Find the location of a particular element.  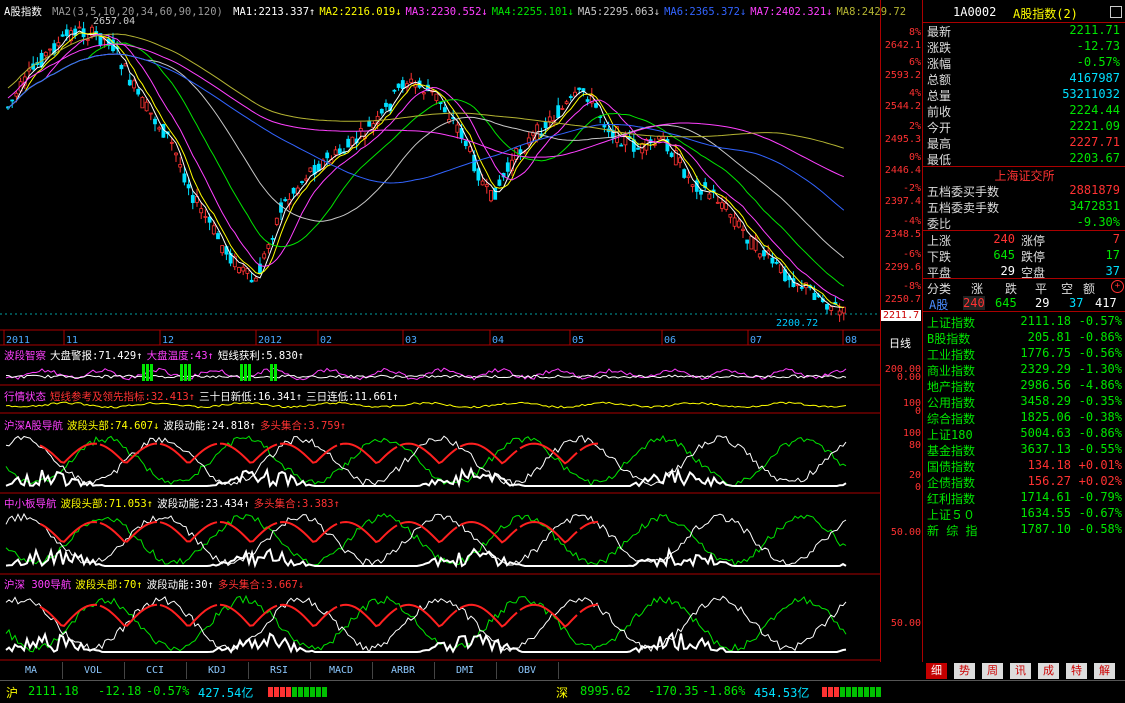

sh-breadth-bar is located at coordinates (298, 692).